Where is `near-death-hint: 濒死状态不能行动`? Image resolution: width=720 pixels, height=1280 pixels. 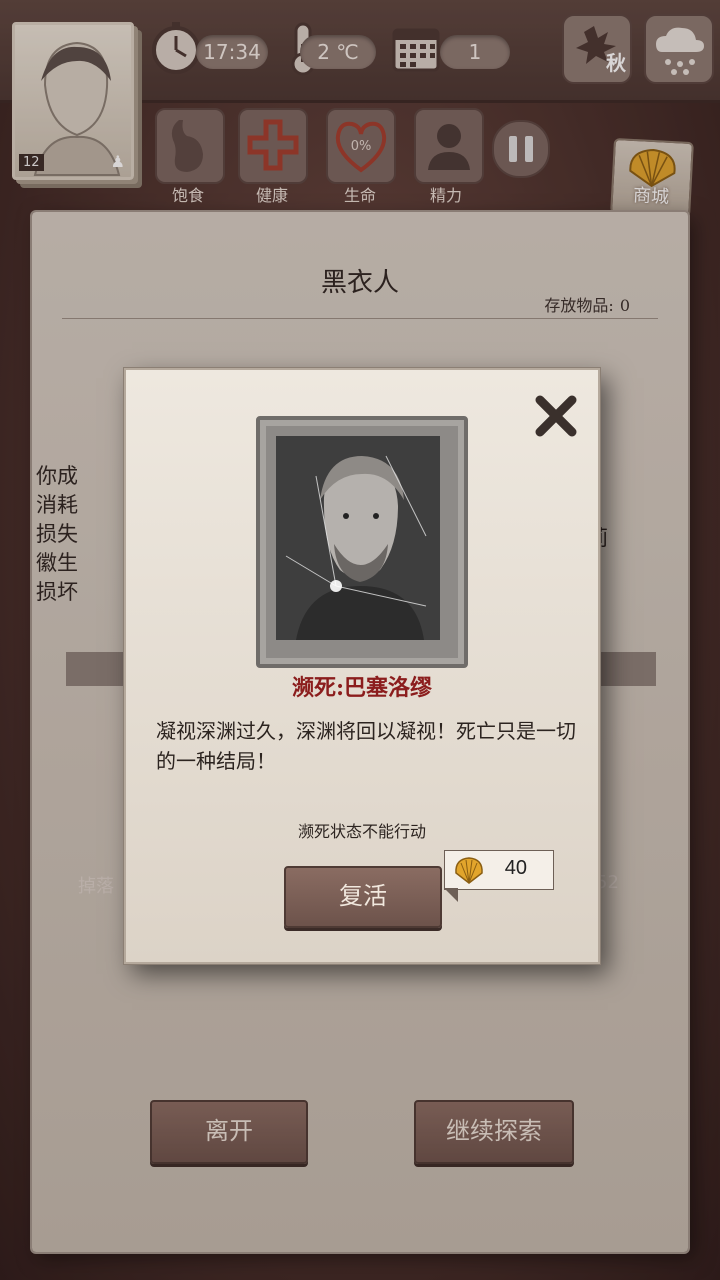
near-death-hint: 濒死状态不能行动 is located at coordinates (361, 831).